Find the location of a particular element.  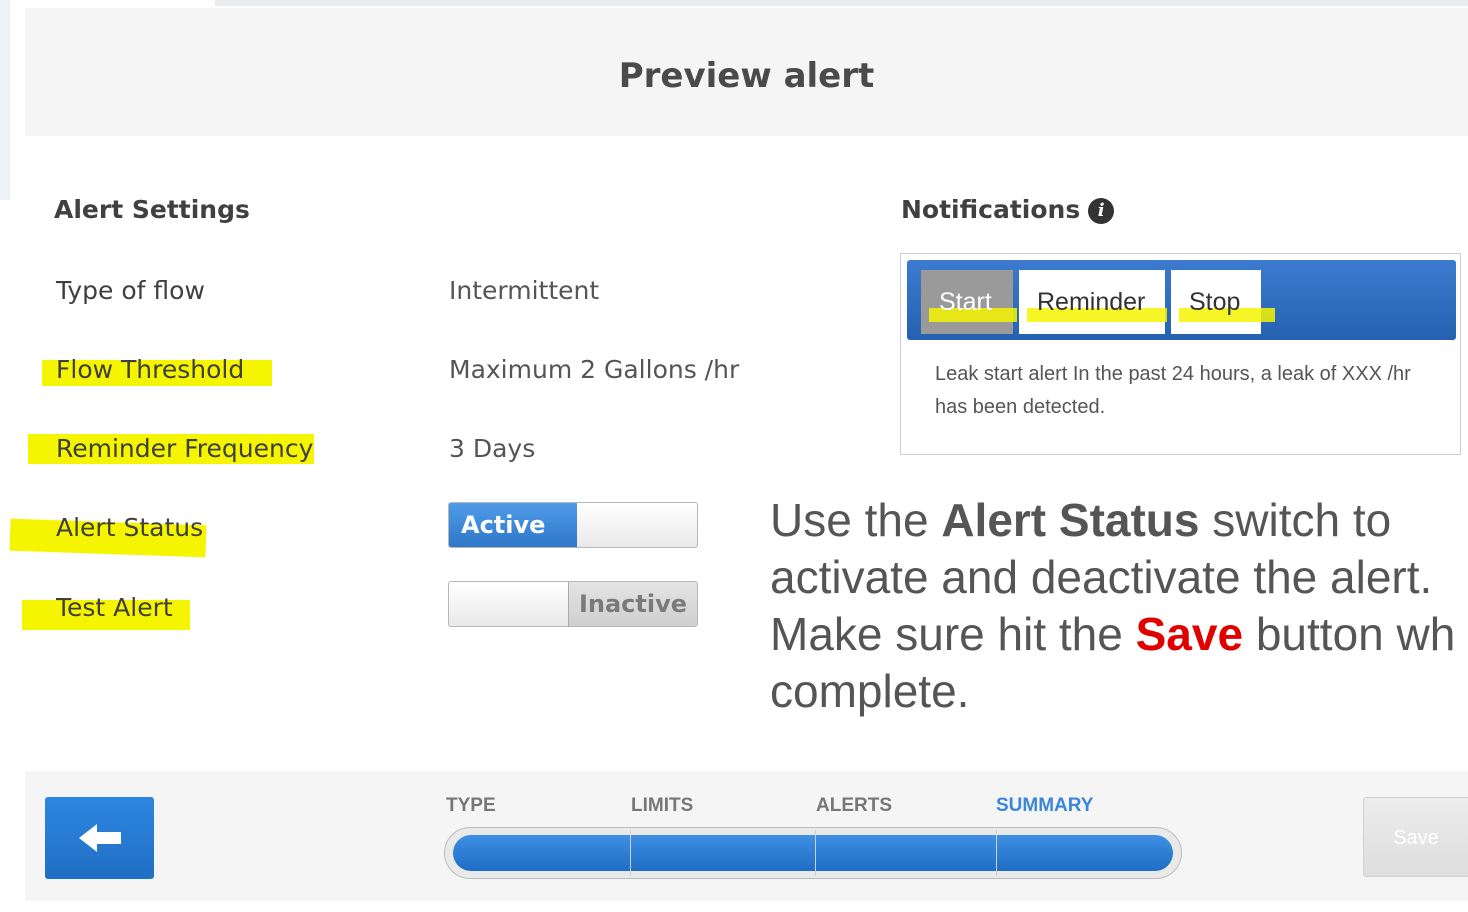

instruction-alert-status: Alert Status is located at coordinates (1070, 520).